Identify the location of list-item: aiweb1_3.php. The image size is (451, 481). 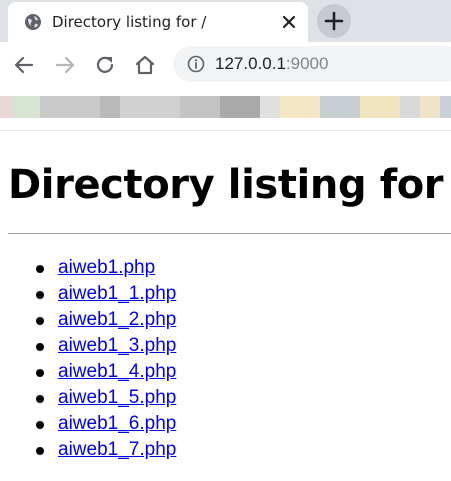
(106, 346).